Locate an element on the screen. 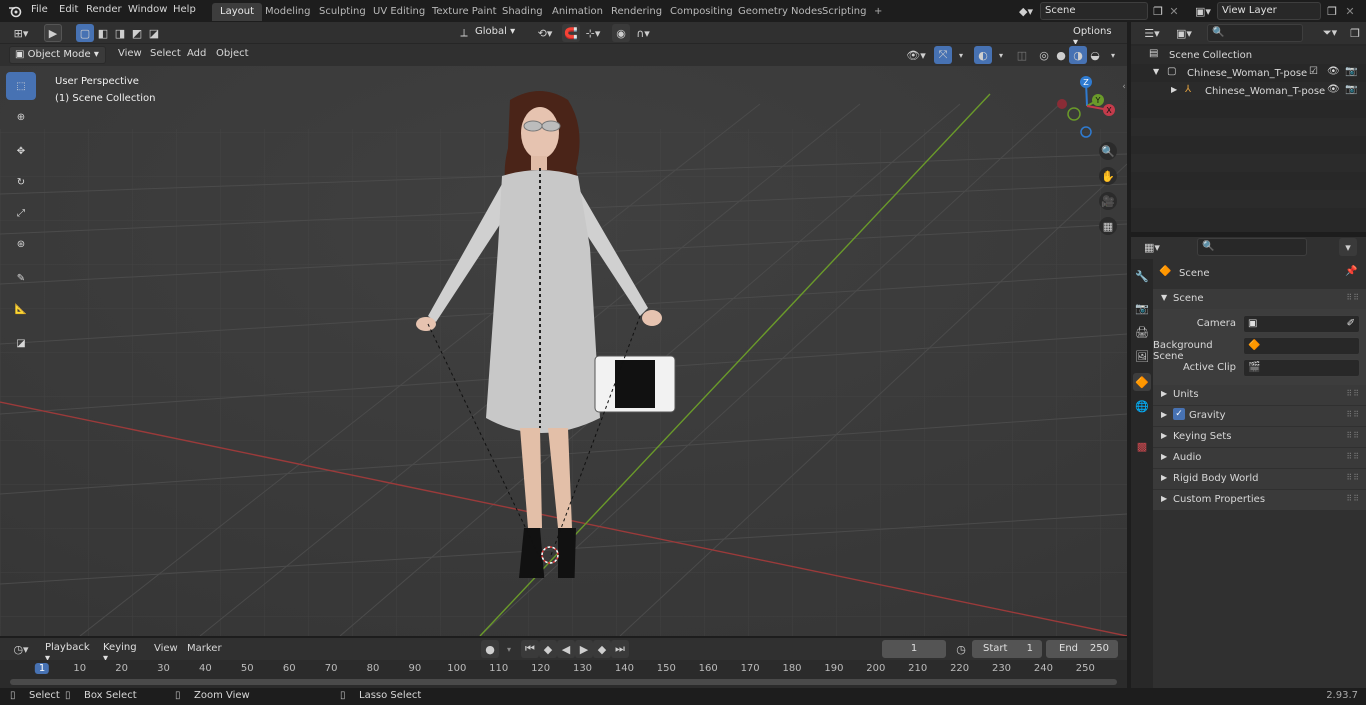  subpanel-gravity: ▶ ✓ Gravity ⠿⠿ is located at coordinates (1259, 416).